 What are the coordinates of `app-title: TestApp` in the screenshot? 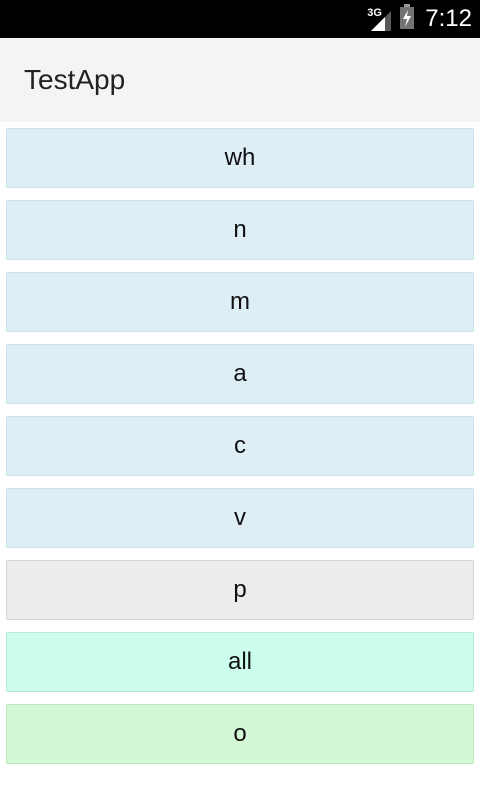 It's located at (75, 79).